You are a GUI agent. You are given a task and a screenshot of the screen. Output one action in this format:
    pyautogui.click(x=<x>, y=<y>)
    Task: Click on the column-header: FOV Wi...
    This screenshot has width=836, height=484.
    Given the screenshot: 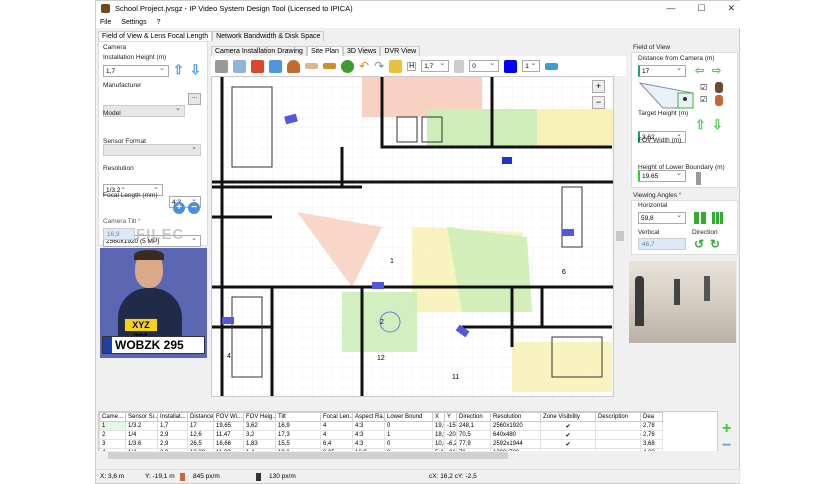 What is the action you would take?
    pyautogui.click(x=228, y=417)
    